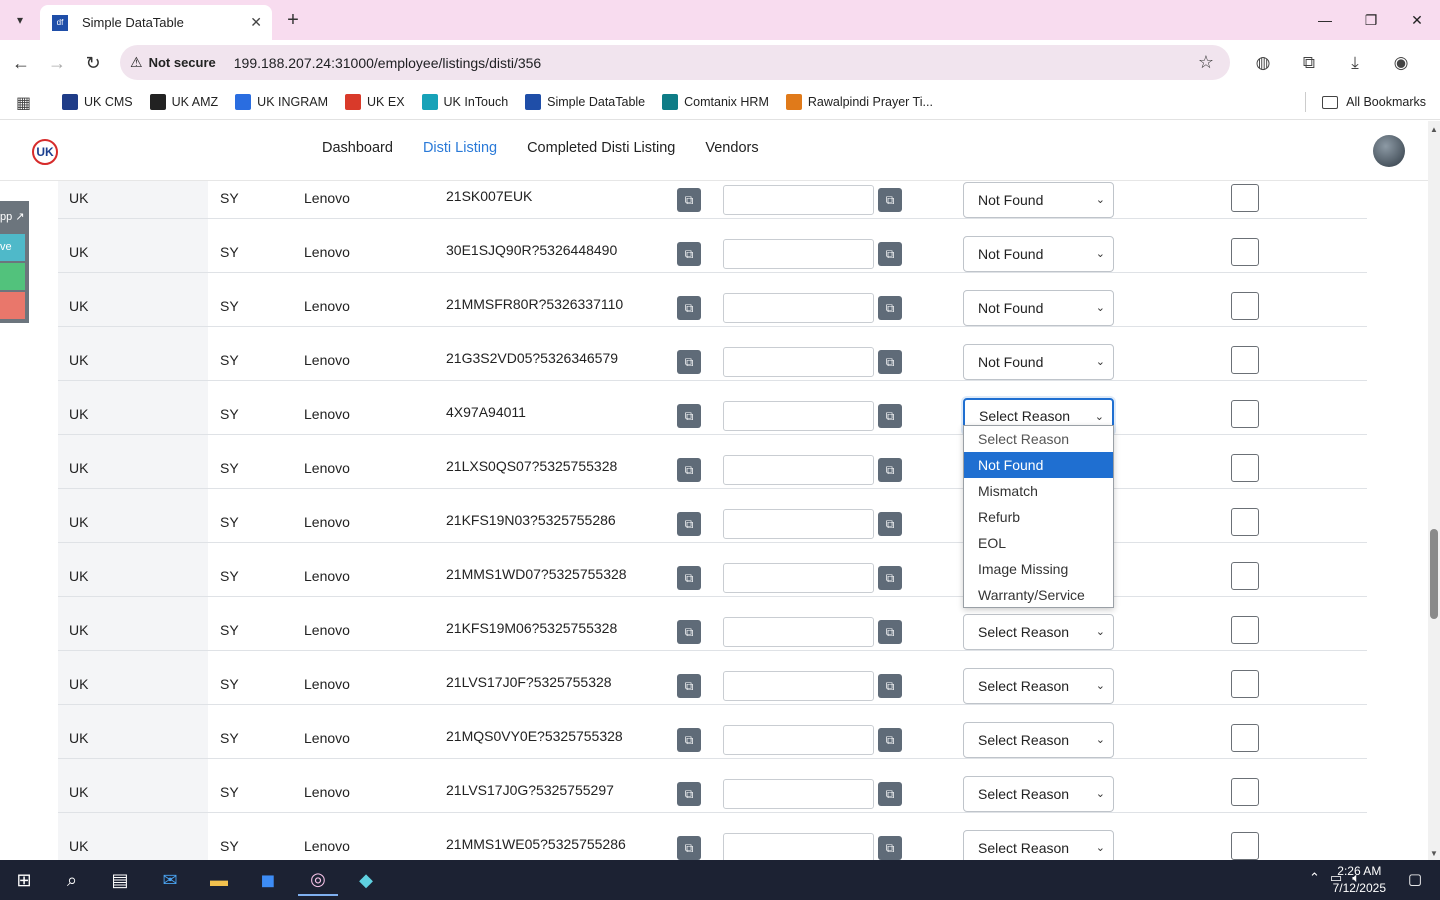 This screenshot has width=1440, height=900. Describe the element at coordinates (1371, 20) in the screenshot. I see `restore-icon: ❐` at that location.